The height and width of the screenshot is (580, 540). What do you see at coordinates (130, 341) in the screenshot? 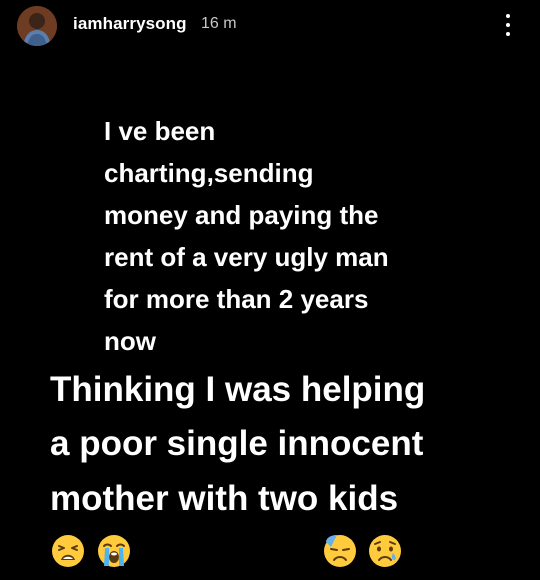
I see `caption-line: now` at bounding box center [130, 341].